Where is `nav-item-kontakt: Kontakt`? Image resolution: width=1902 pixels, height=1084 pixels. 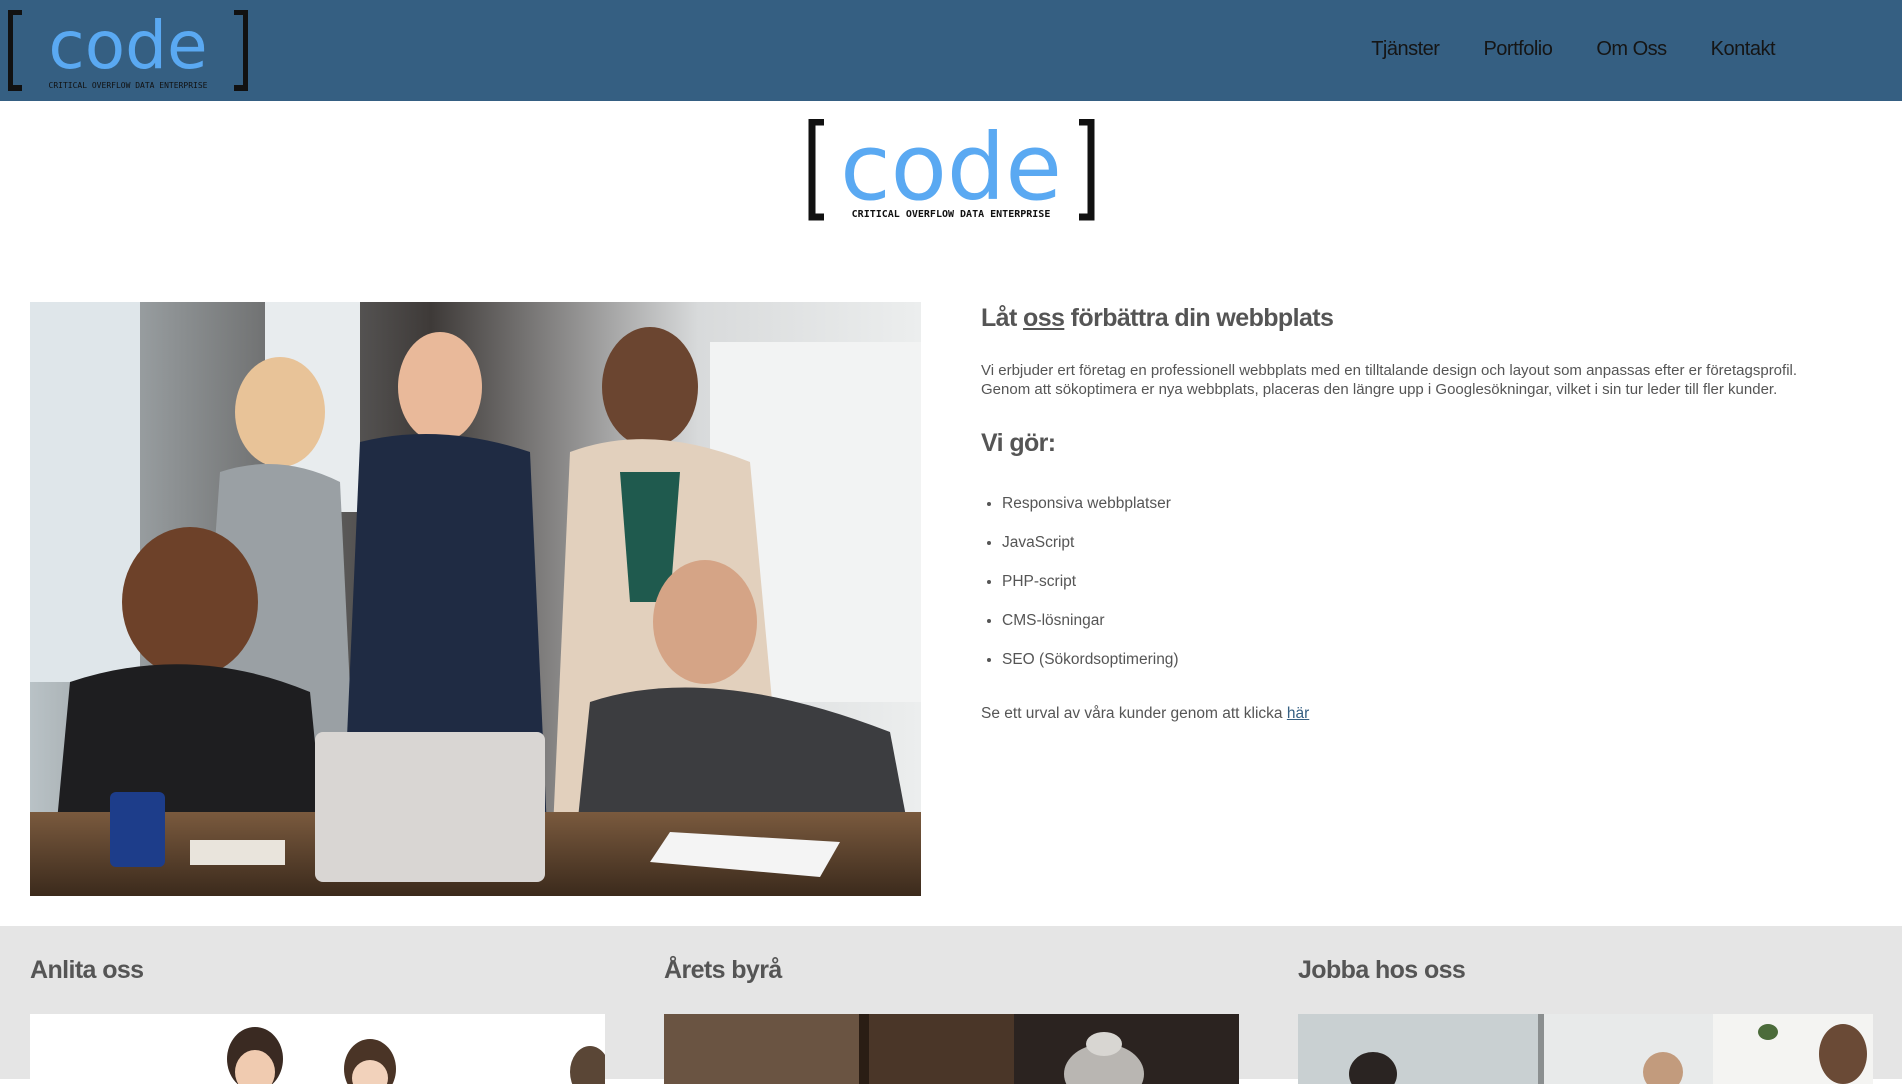 nav-item-kontakt: Kontakt is located at coordinates (1743, 49).